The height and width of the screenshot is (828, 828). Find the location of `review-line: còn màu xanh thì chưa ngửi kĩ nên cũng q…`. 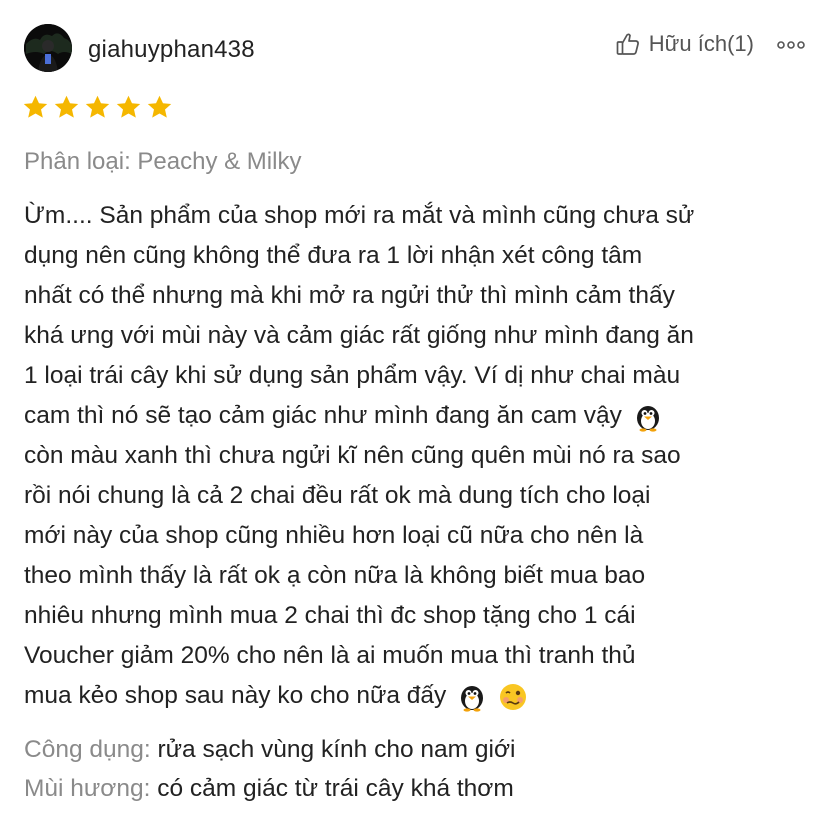

review-line: còn màu xanh thì chưa ngửi kĩ nên cũng q… is located at coordinates (352, 455).